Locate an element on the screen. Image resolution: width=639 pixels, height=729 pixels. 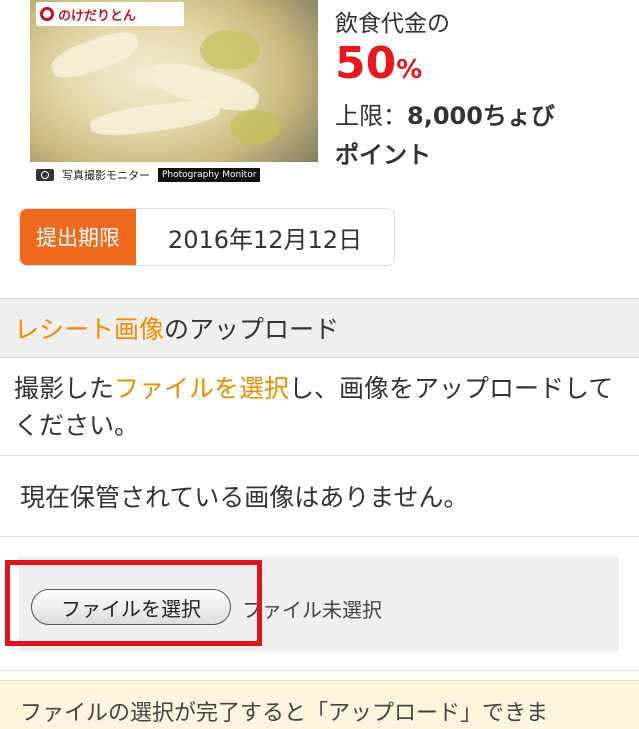
no-file-selected-text: ファイル未選択 is located at coordinates (312, 610).